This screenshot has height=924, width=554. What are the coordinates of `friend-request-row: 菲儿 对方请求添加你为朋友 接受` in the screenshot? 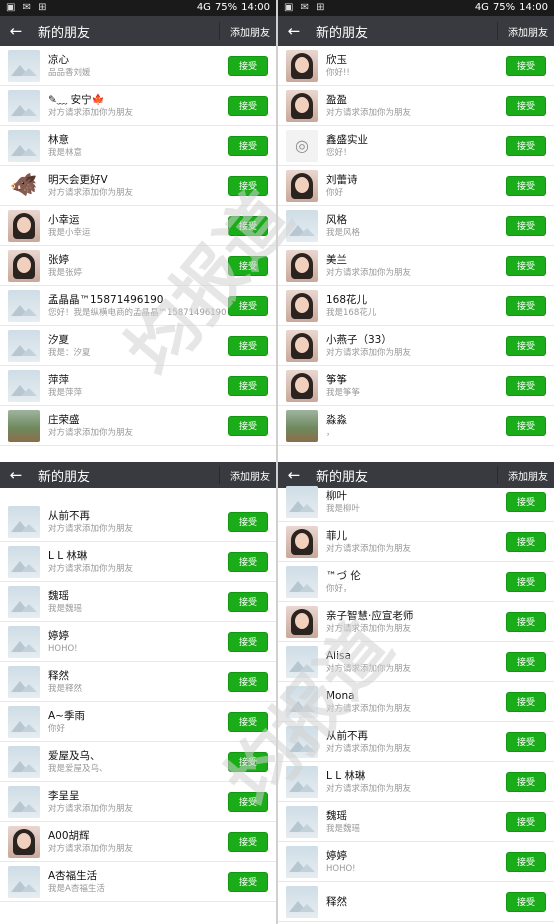 It's located at (416, 542).